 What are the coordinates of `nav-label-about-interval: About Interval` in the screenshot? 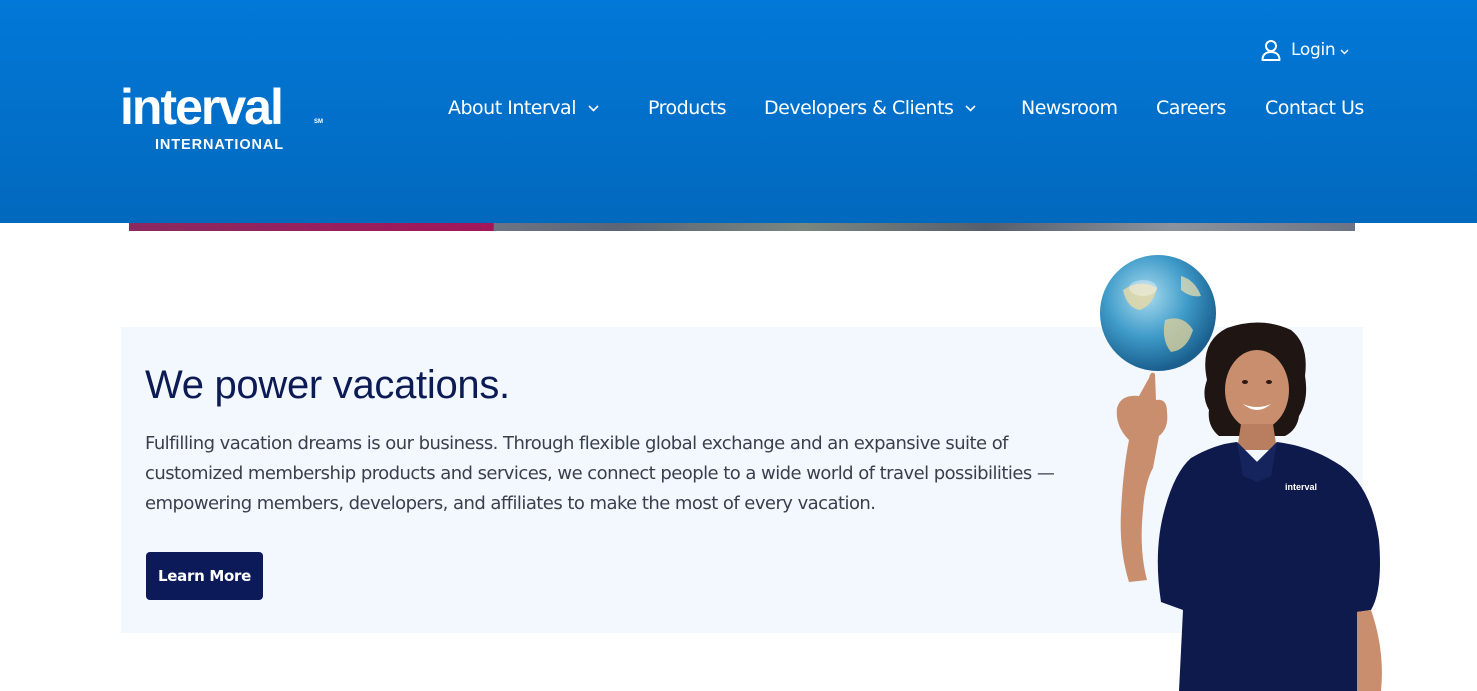 It's located at (512, 108).